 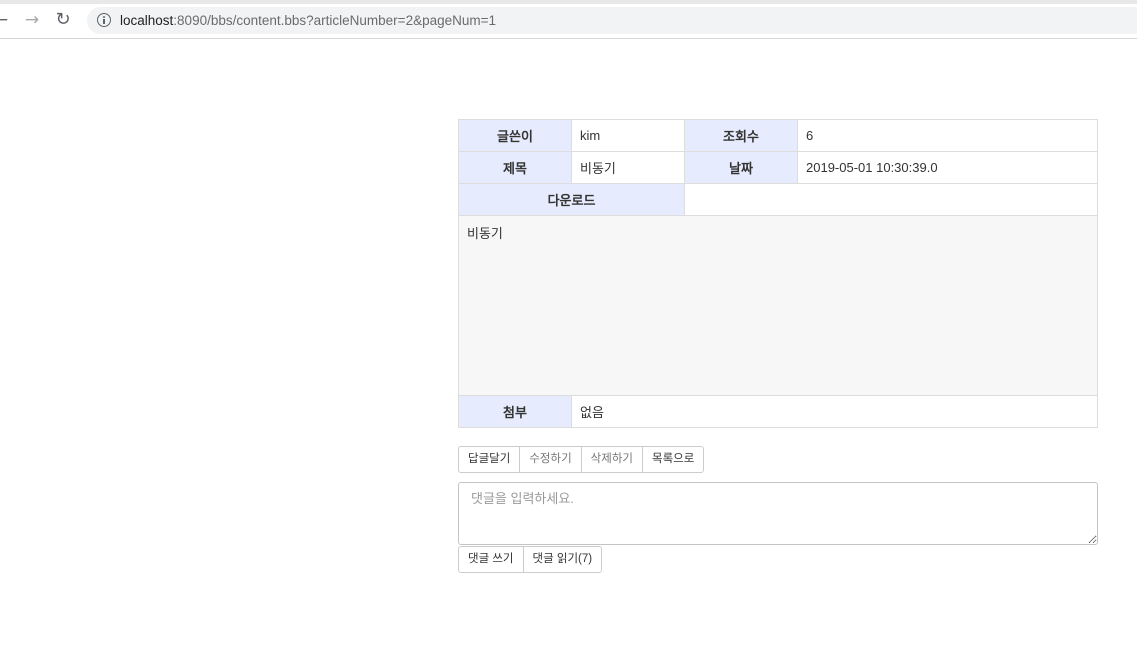 I want to click on read-comments-button: 댓글 읽기(7), so click(x=562, y=559).